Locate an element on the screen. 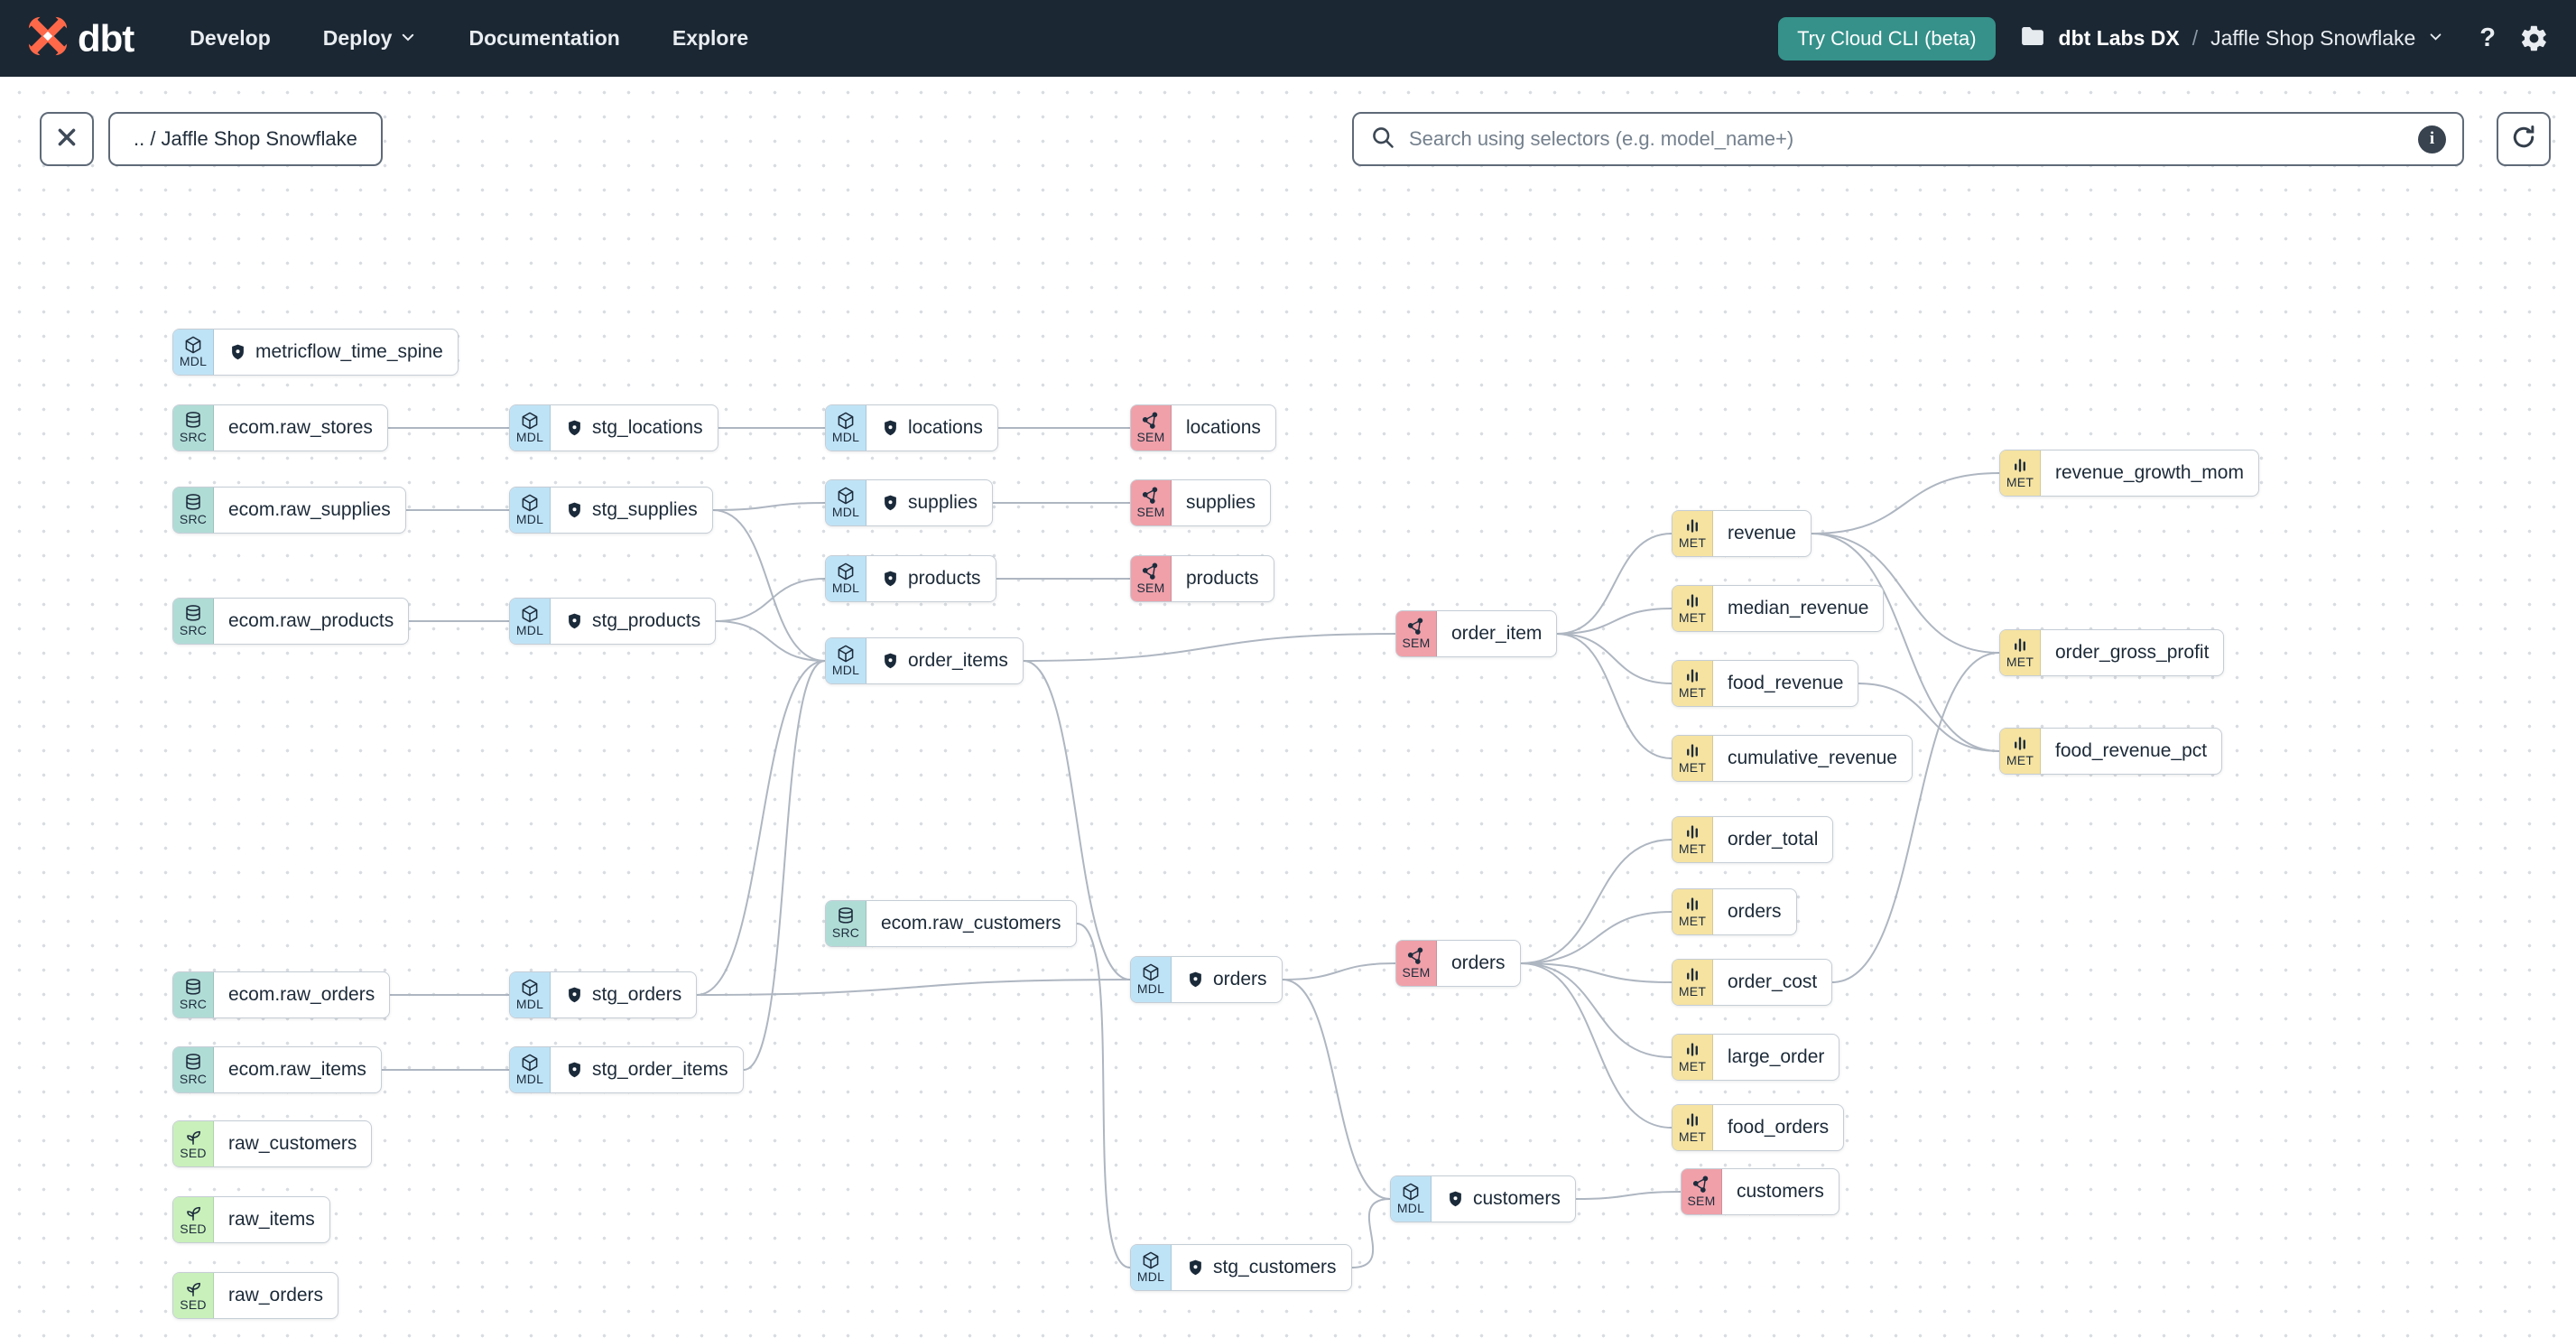 The width and height of the screenshot is (2576, 1338). graph-node-products_sem: SEM products is located at coordinates (1202, 578).